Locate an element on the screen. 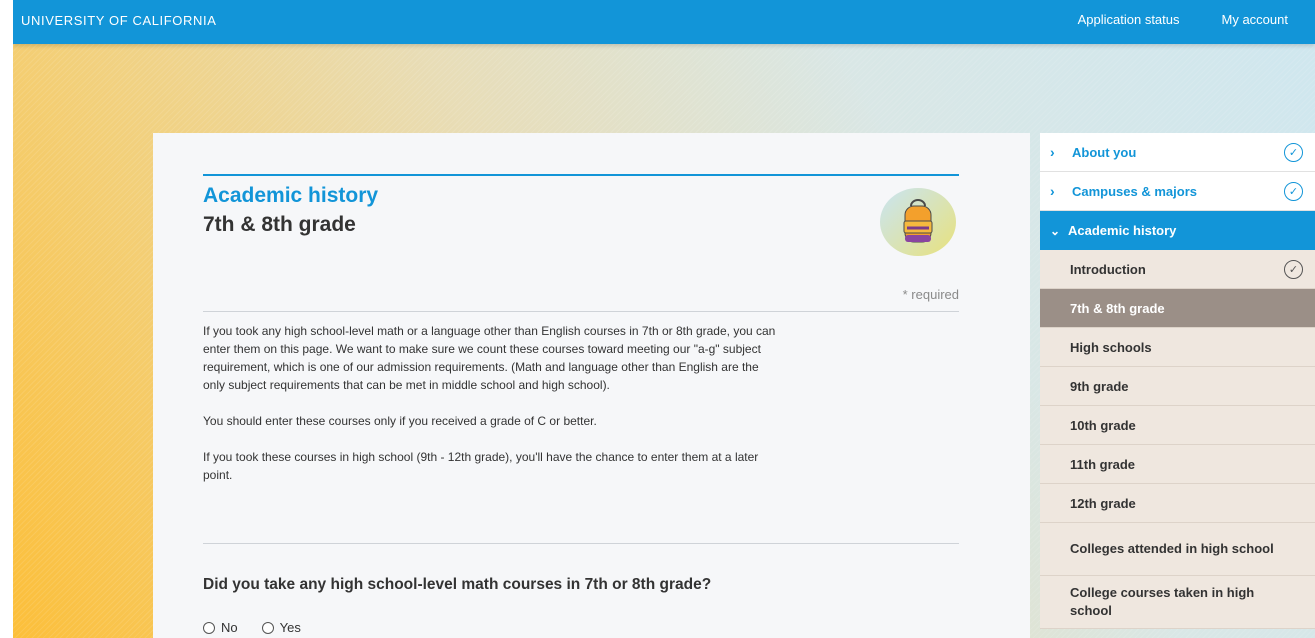  top-nav: Application status My account is located at coordinates (1183, 19).